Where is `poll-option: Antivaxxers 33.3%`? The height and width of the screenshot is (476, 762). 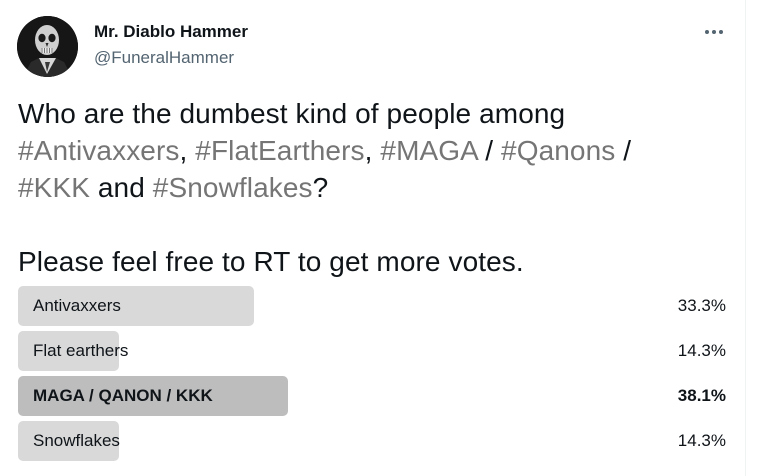
poll-option: Antivaxxers 33.3% is located at coordinates (372, 306).